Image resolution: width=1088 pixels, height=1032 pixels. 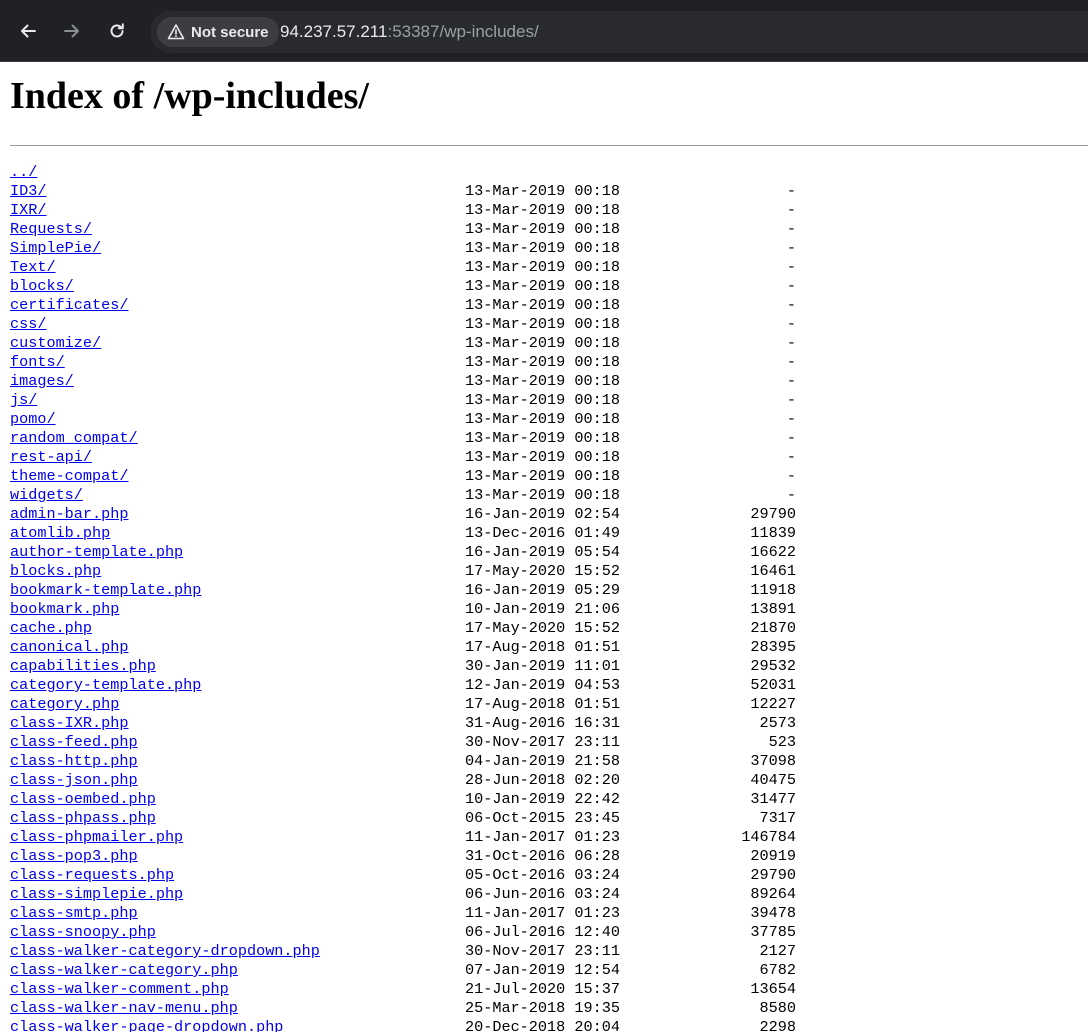 I want to click on file-size: 37098, so click(x=773, y=761).